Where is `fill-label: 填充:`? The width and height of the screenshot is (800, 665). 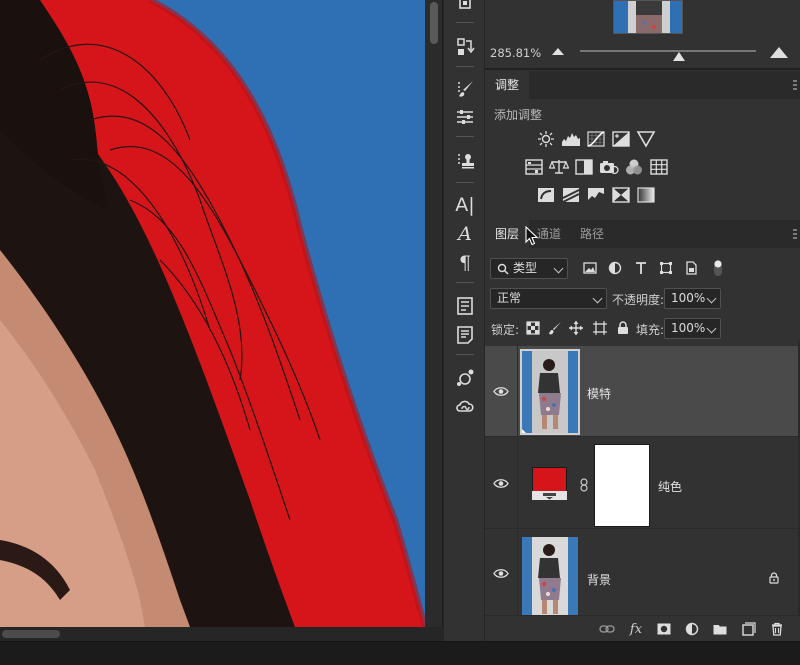
fill-label: 填充: is located at coordinates (650, 330).